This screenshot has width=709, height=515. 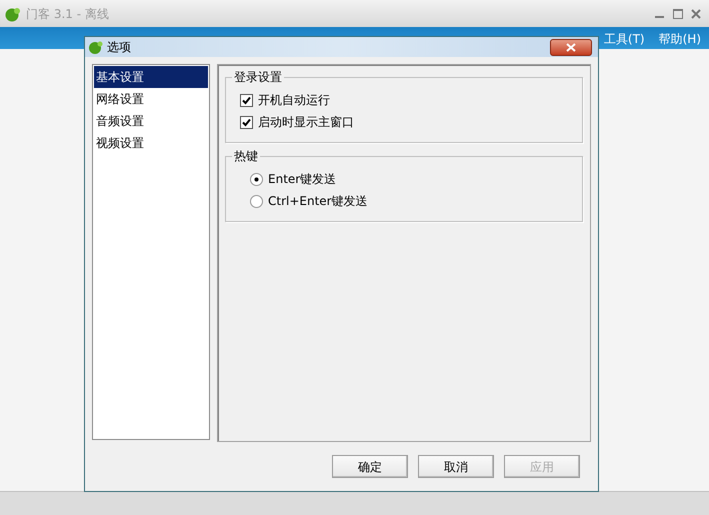 I want to click on close-button, so click(x=571, y=47).